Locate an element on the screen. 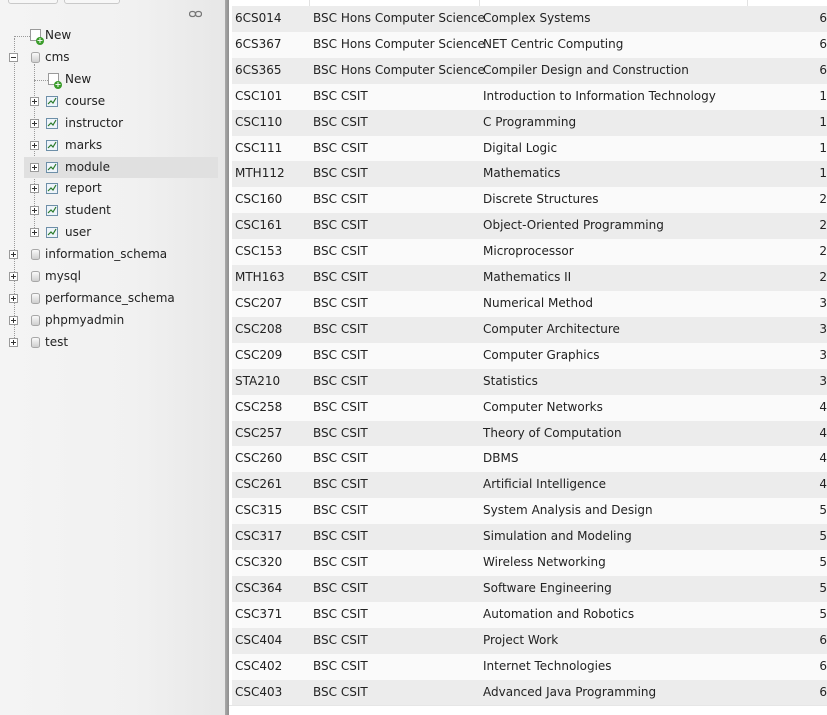 The height and width of the screenshot is (715, 827). tree-item-instructor: instructor is located at coordinates (121, 123).